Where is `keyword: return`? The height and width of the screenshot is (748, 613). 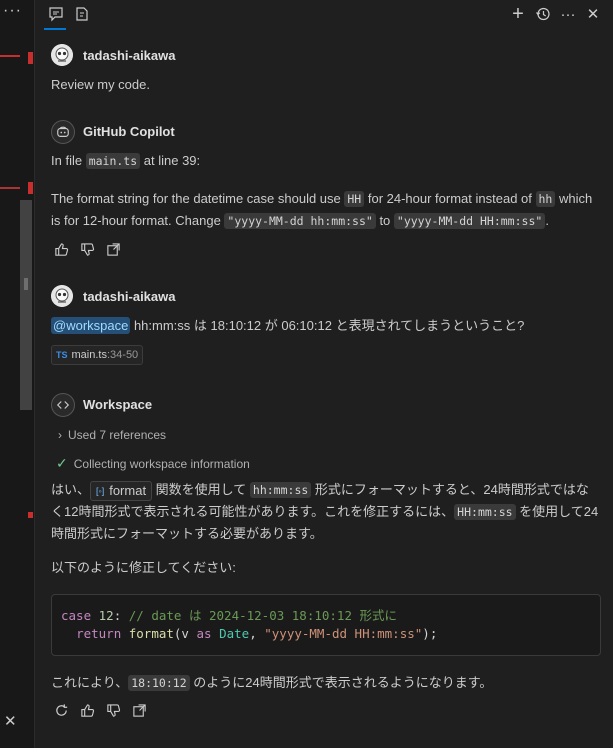 keyword: return is located at coordinates (99, 633).